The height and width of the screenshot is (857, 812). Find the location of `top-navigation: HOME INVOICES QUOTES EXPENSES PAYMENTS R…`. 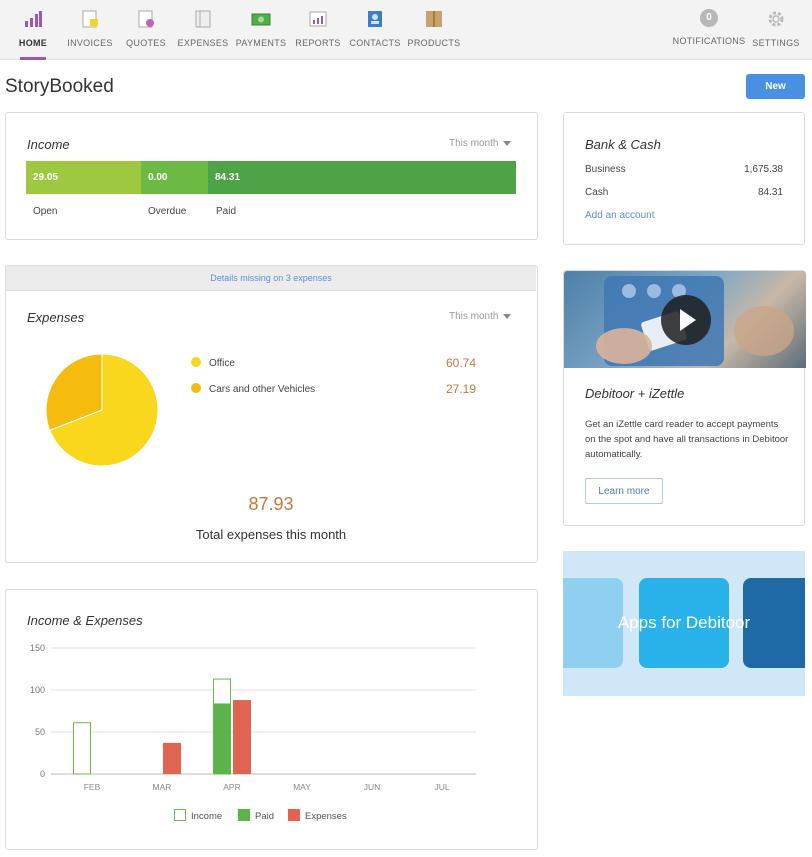

top-navigation: HOME INVOICES QUOTES EXPENSES PAYMENTS R… is located at coordinates (406, 30).